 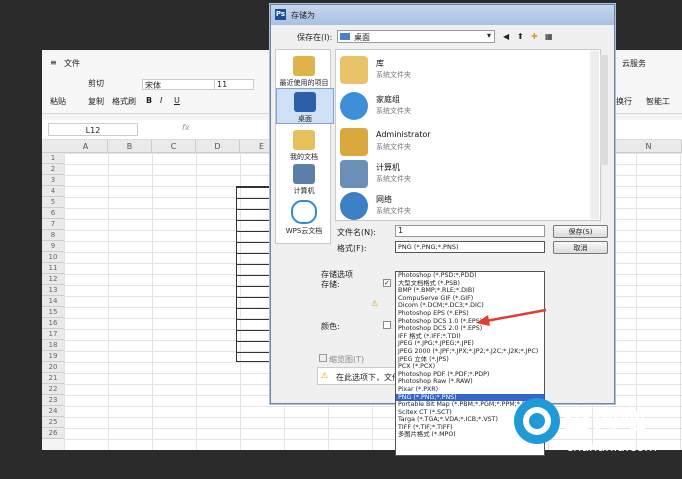 I want to click on format-option: JPEG 立体 (*.JPS), so click(x=470, y=360).